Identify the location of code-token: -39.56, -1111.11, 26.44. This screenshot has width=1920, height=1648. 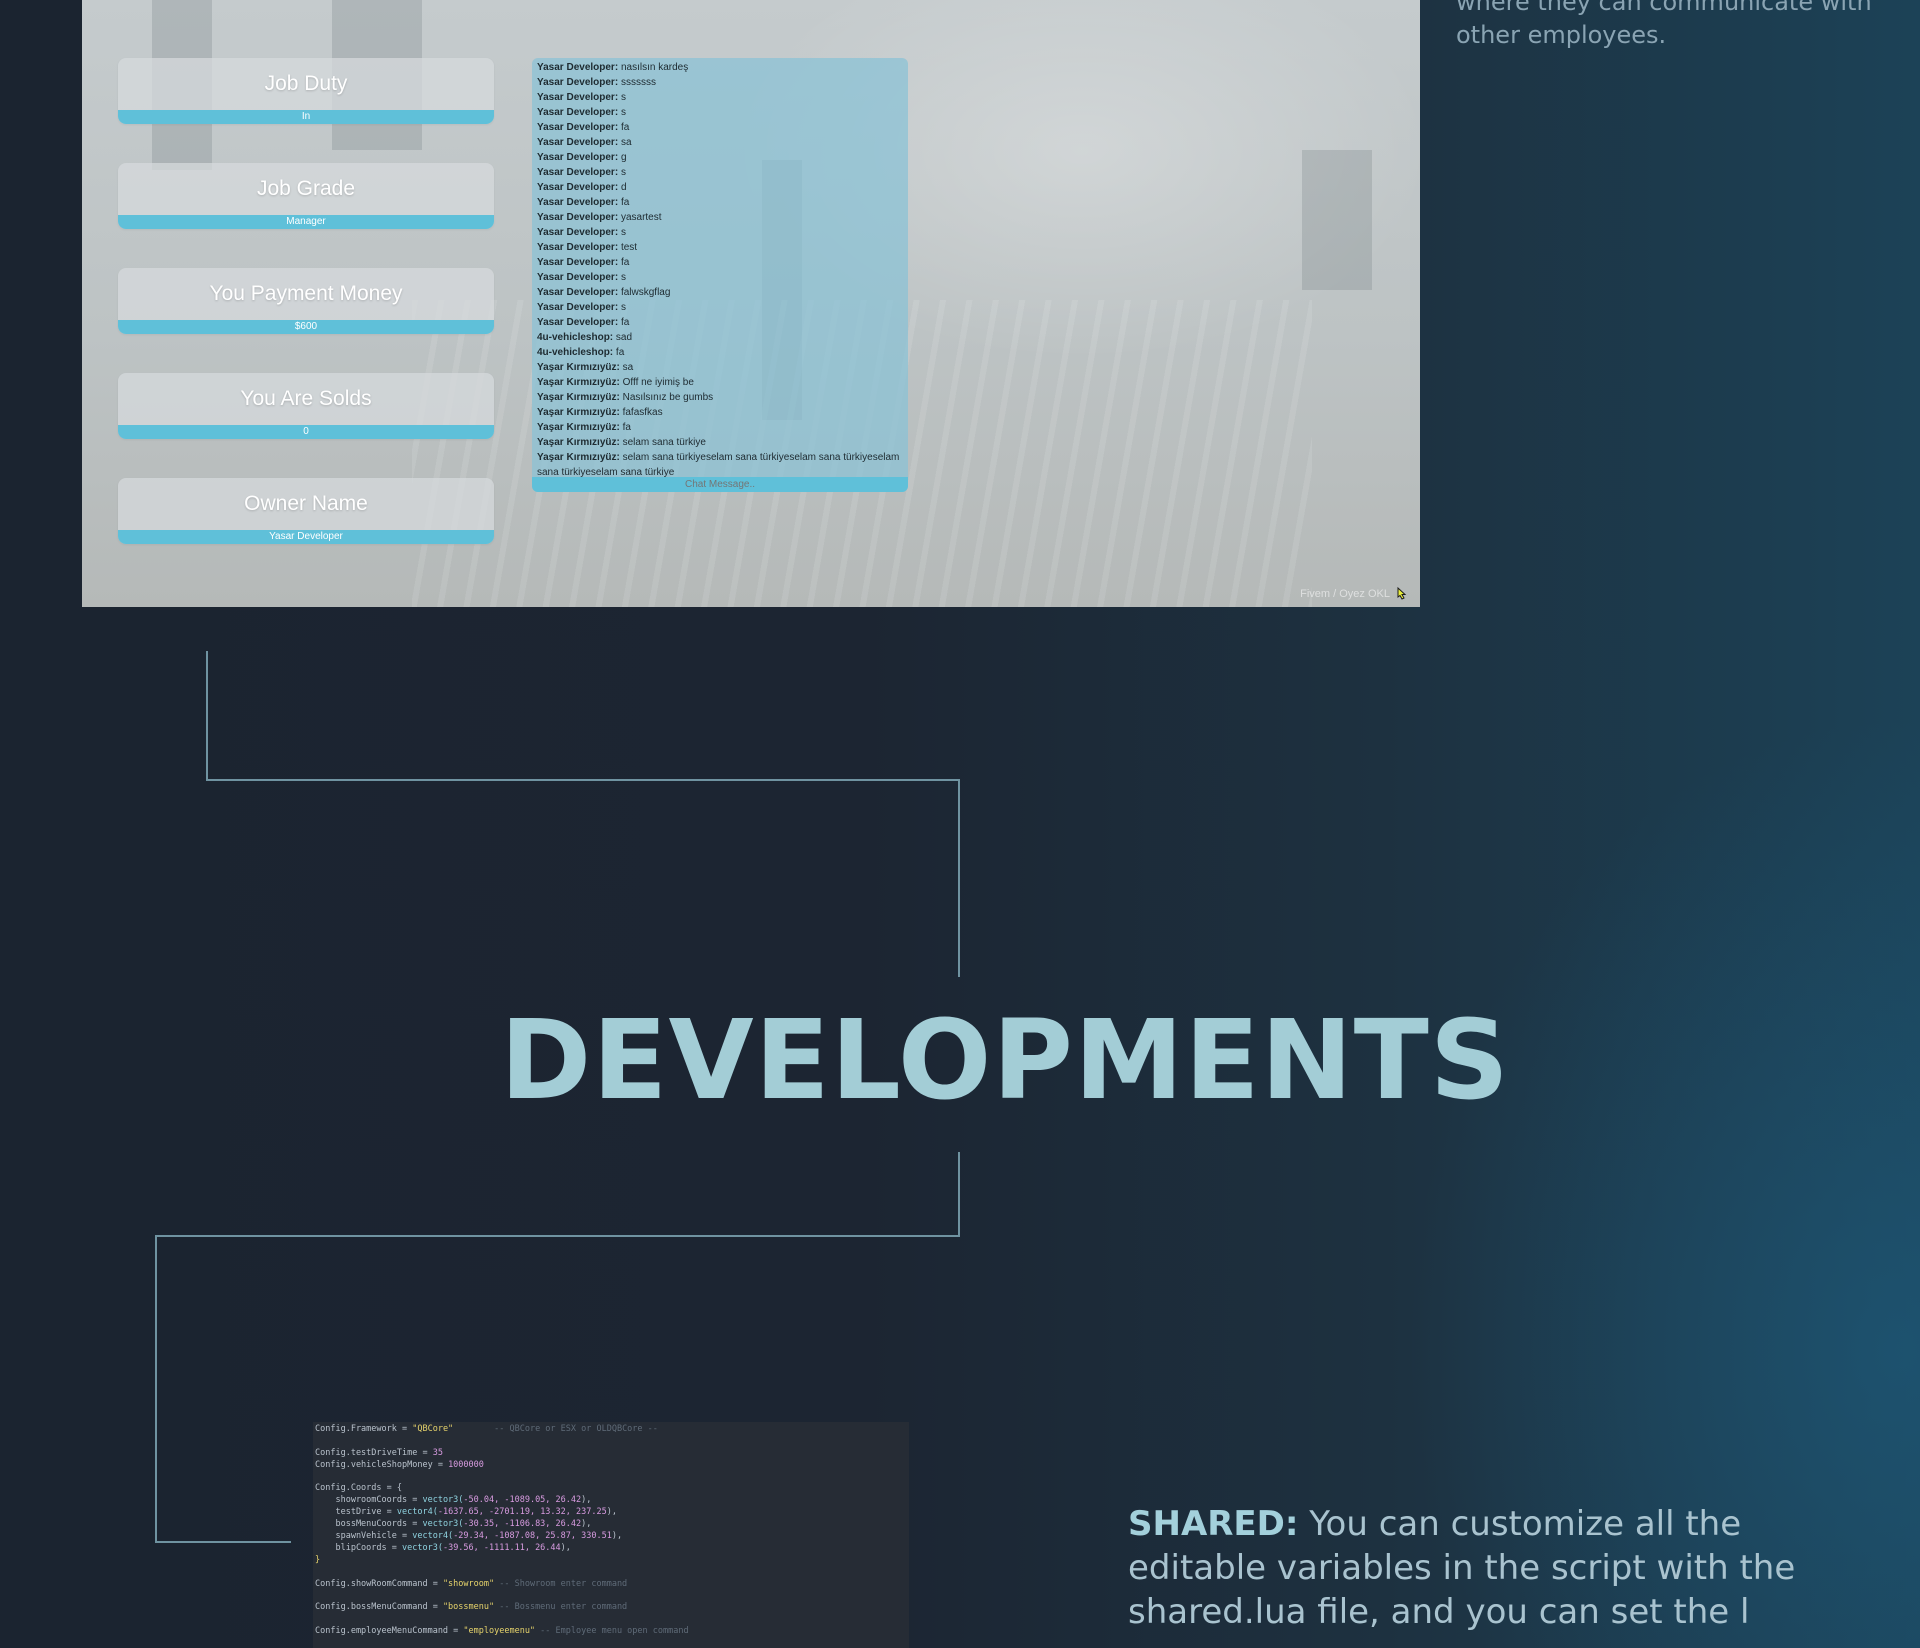
(501, 1547).